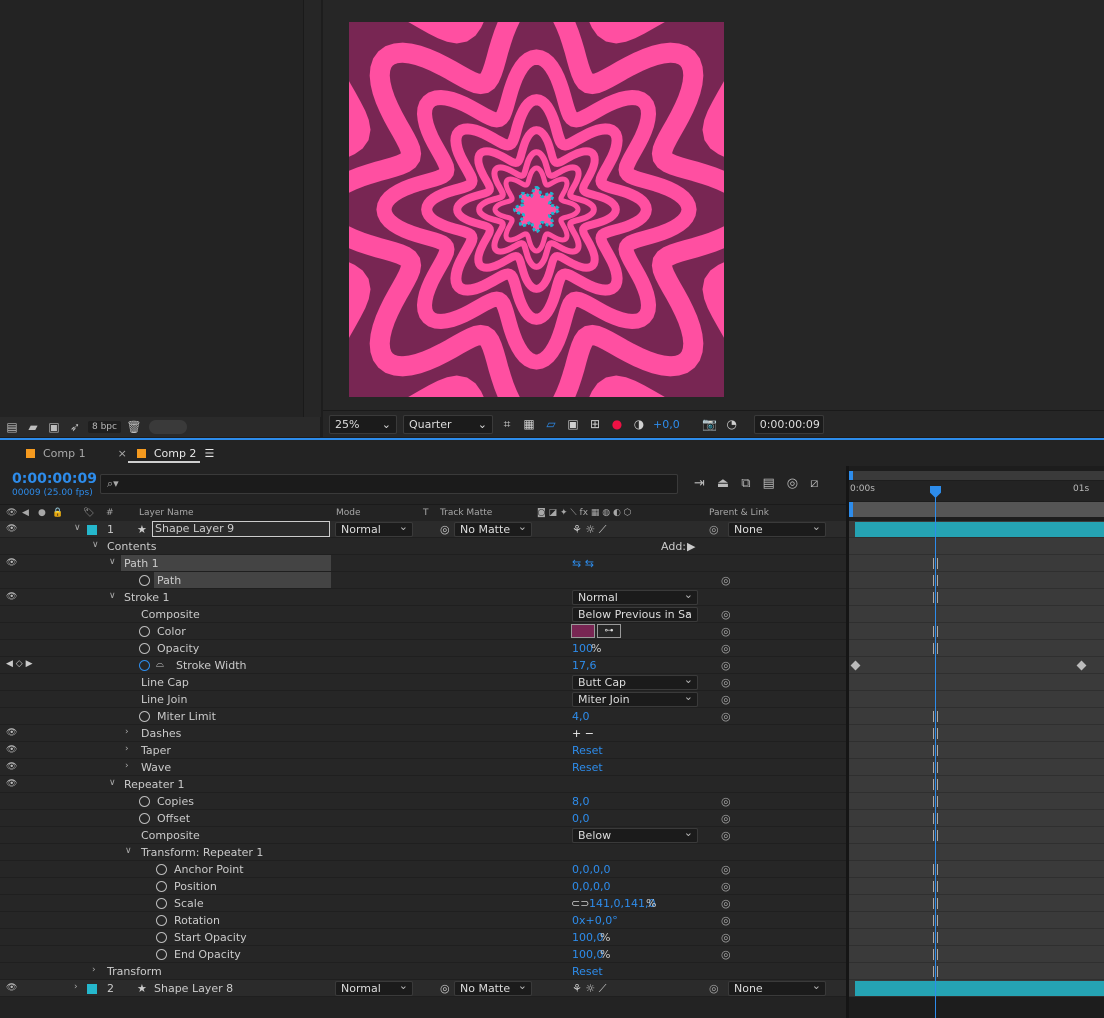 The height and width of the screenshot is (1018, 1104). I want to click on layer-duration-bar, so click(979, 988).